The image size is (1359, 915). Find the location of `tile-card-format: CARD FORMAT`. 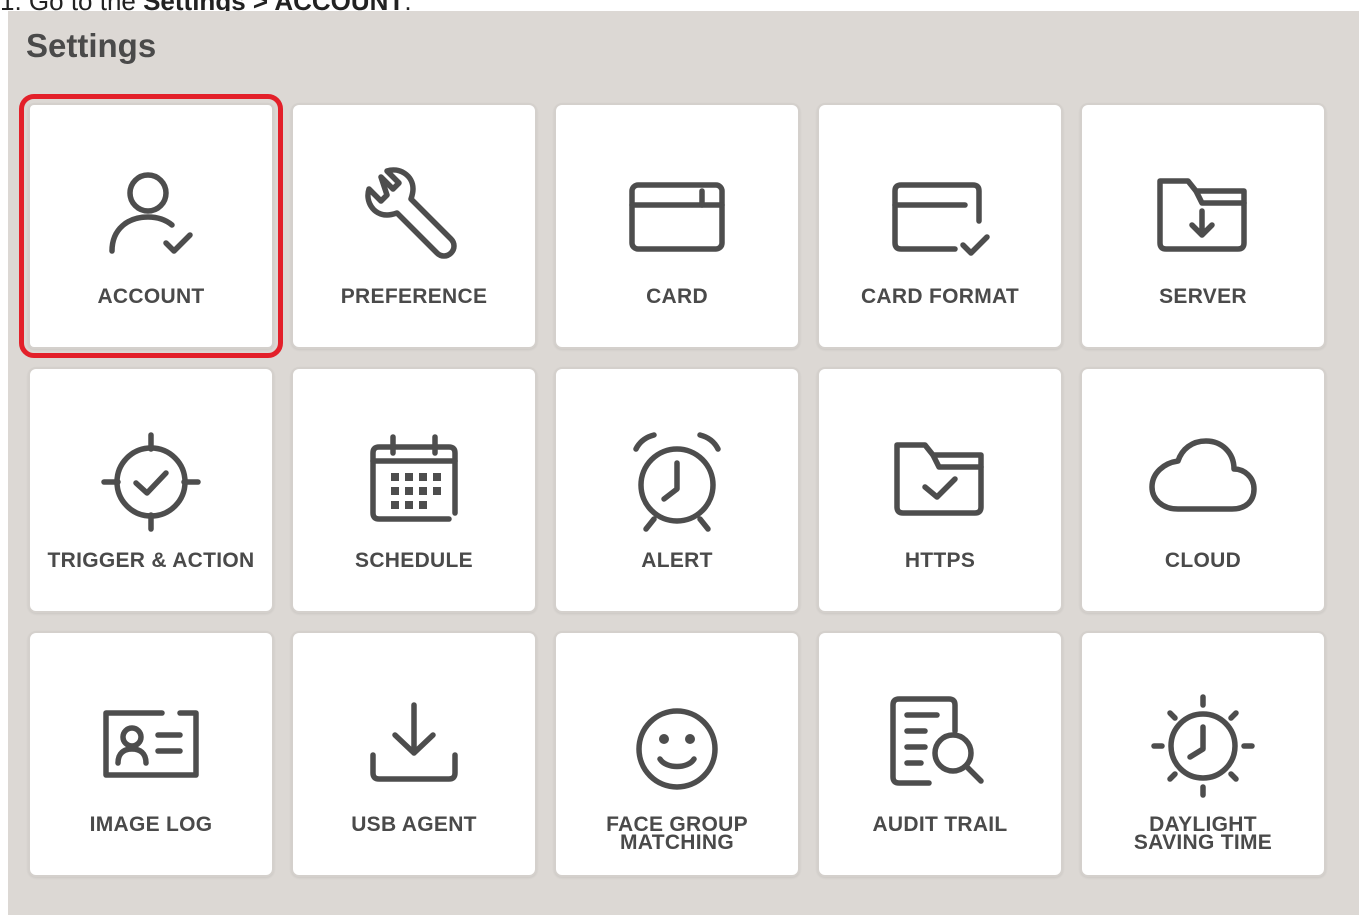

tile-card-format: CARD FORMAT is located at coordinates (940, 226).